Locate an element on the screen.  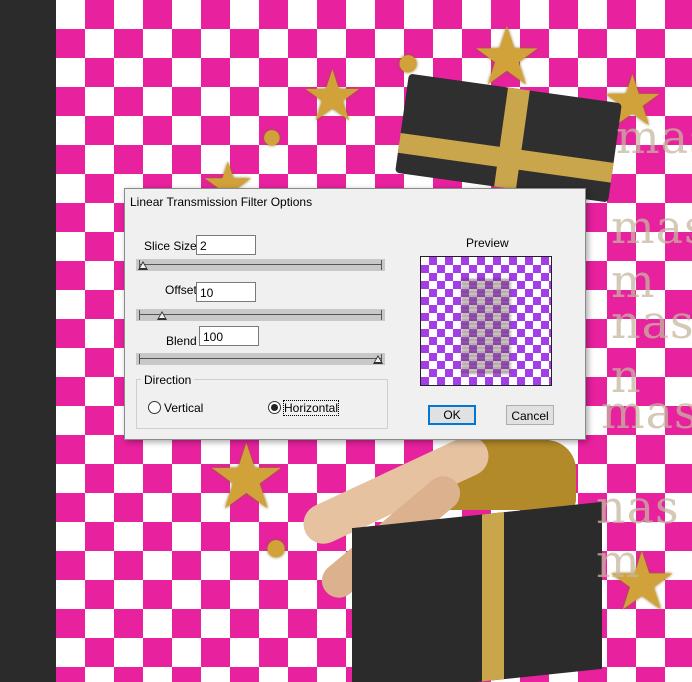
offset-slider is located at coordinates (260, 315).